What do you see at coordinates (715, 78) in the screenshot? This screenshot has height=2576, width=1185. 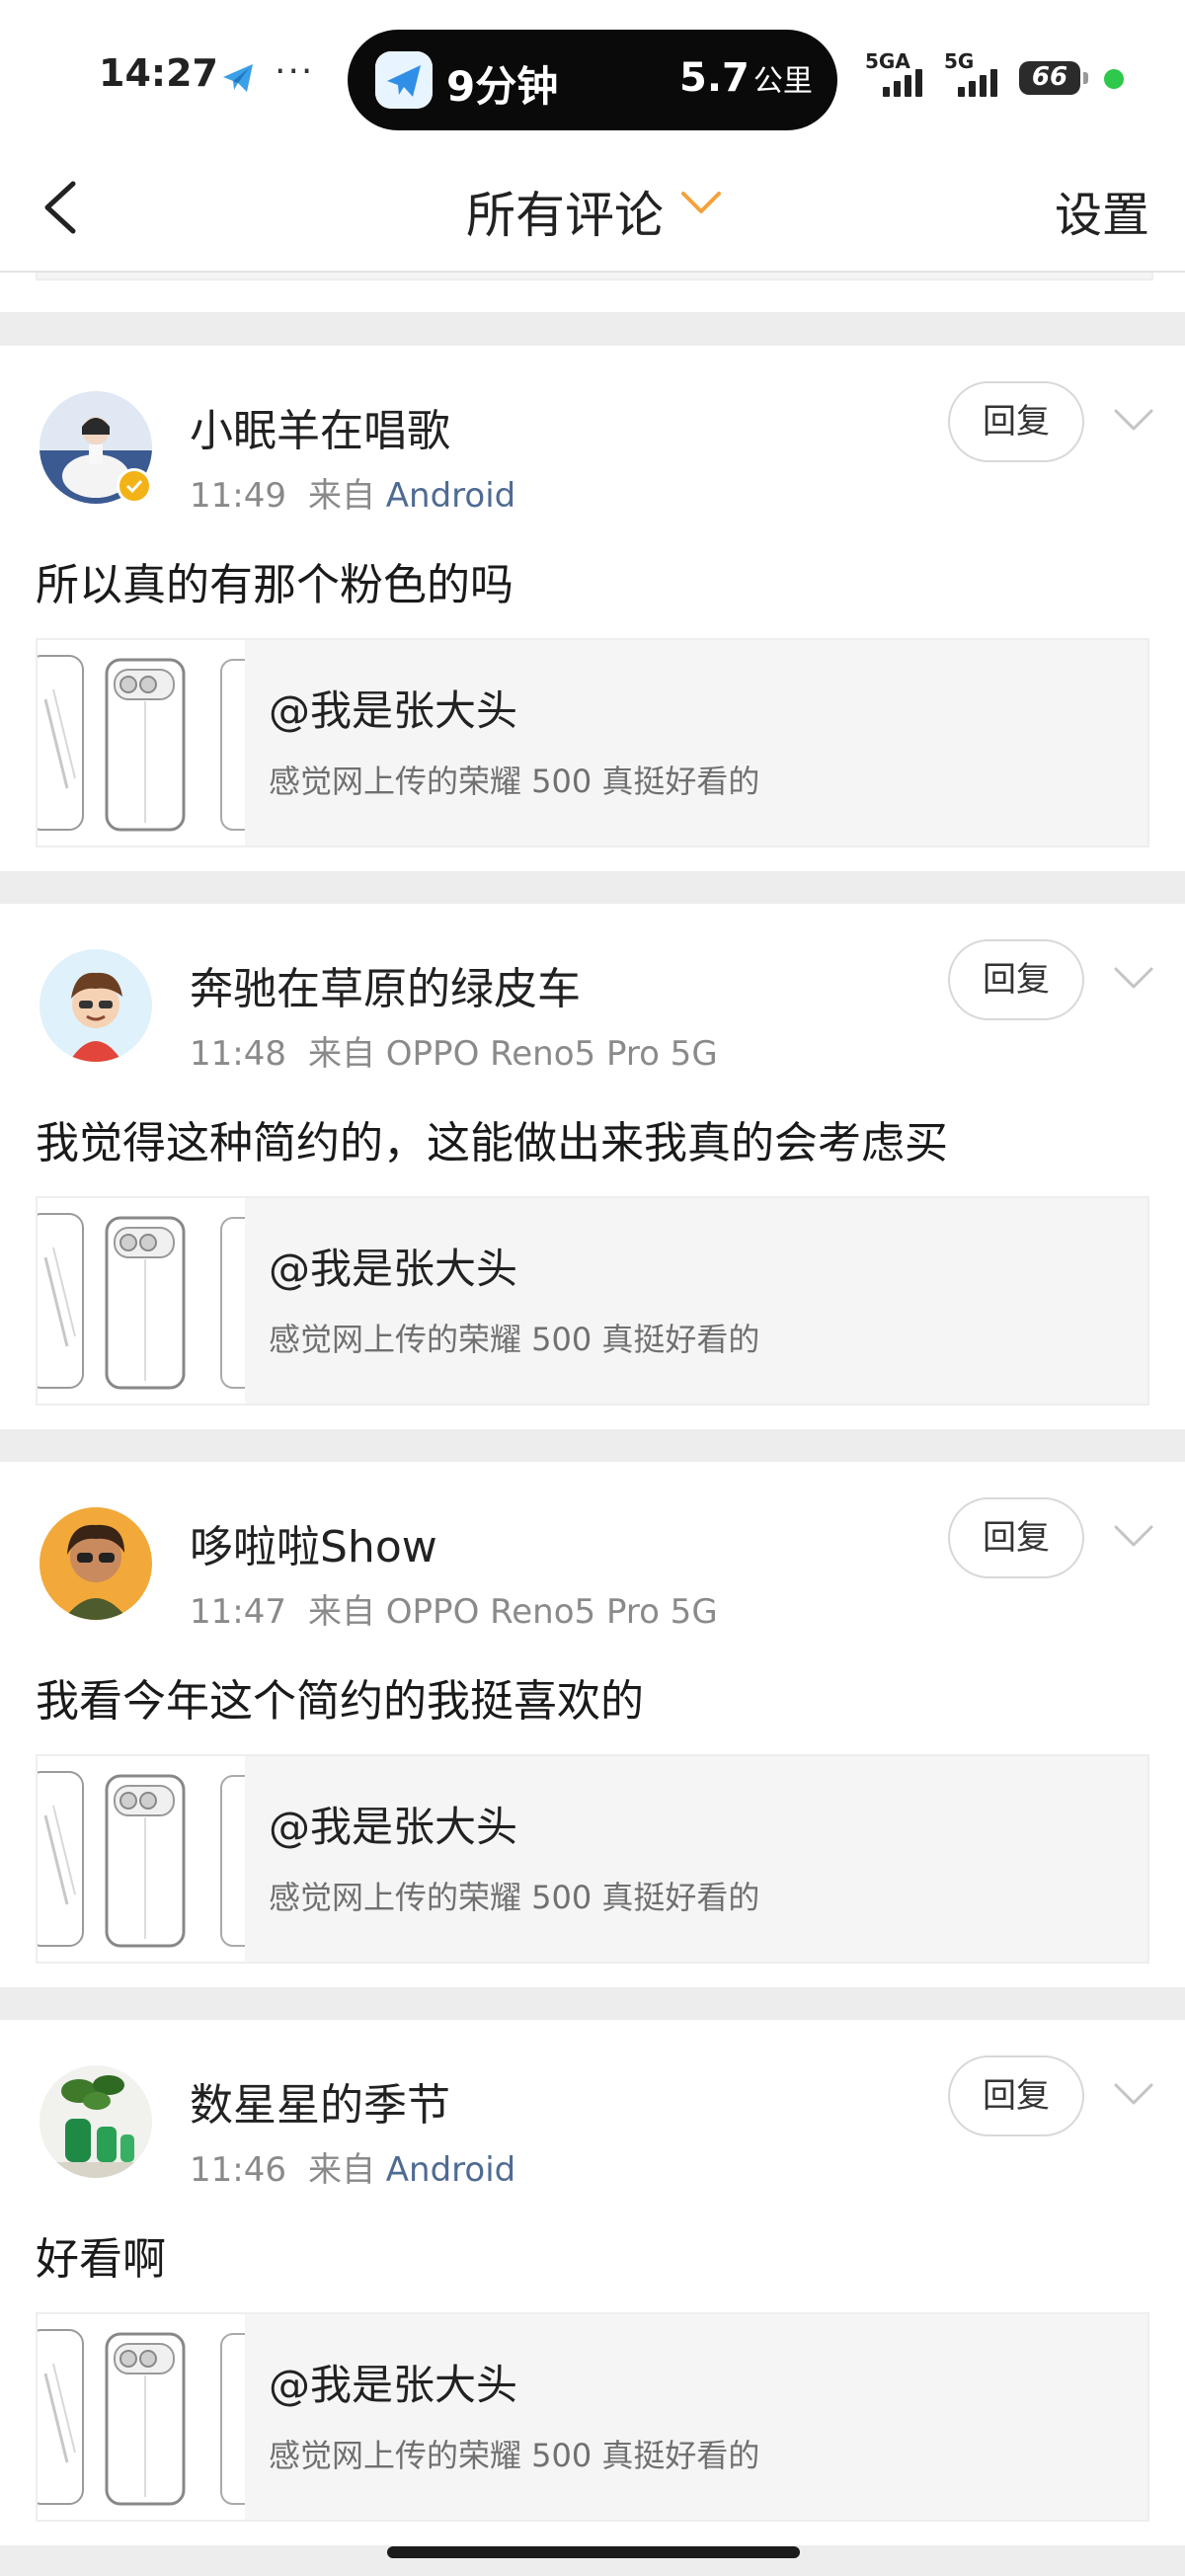 I see `distance-value: 5.7` at bounding box center [715, 78].